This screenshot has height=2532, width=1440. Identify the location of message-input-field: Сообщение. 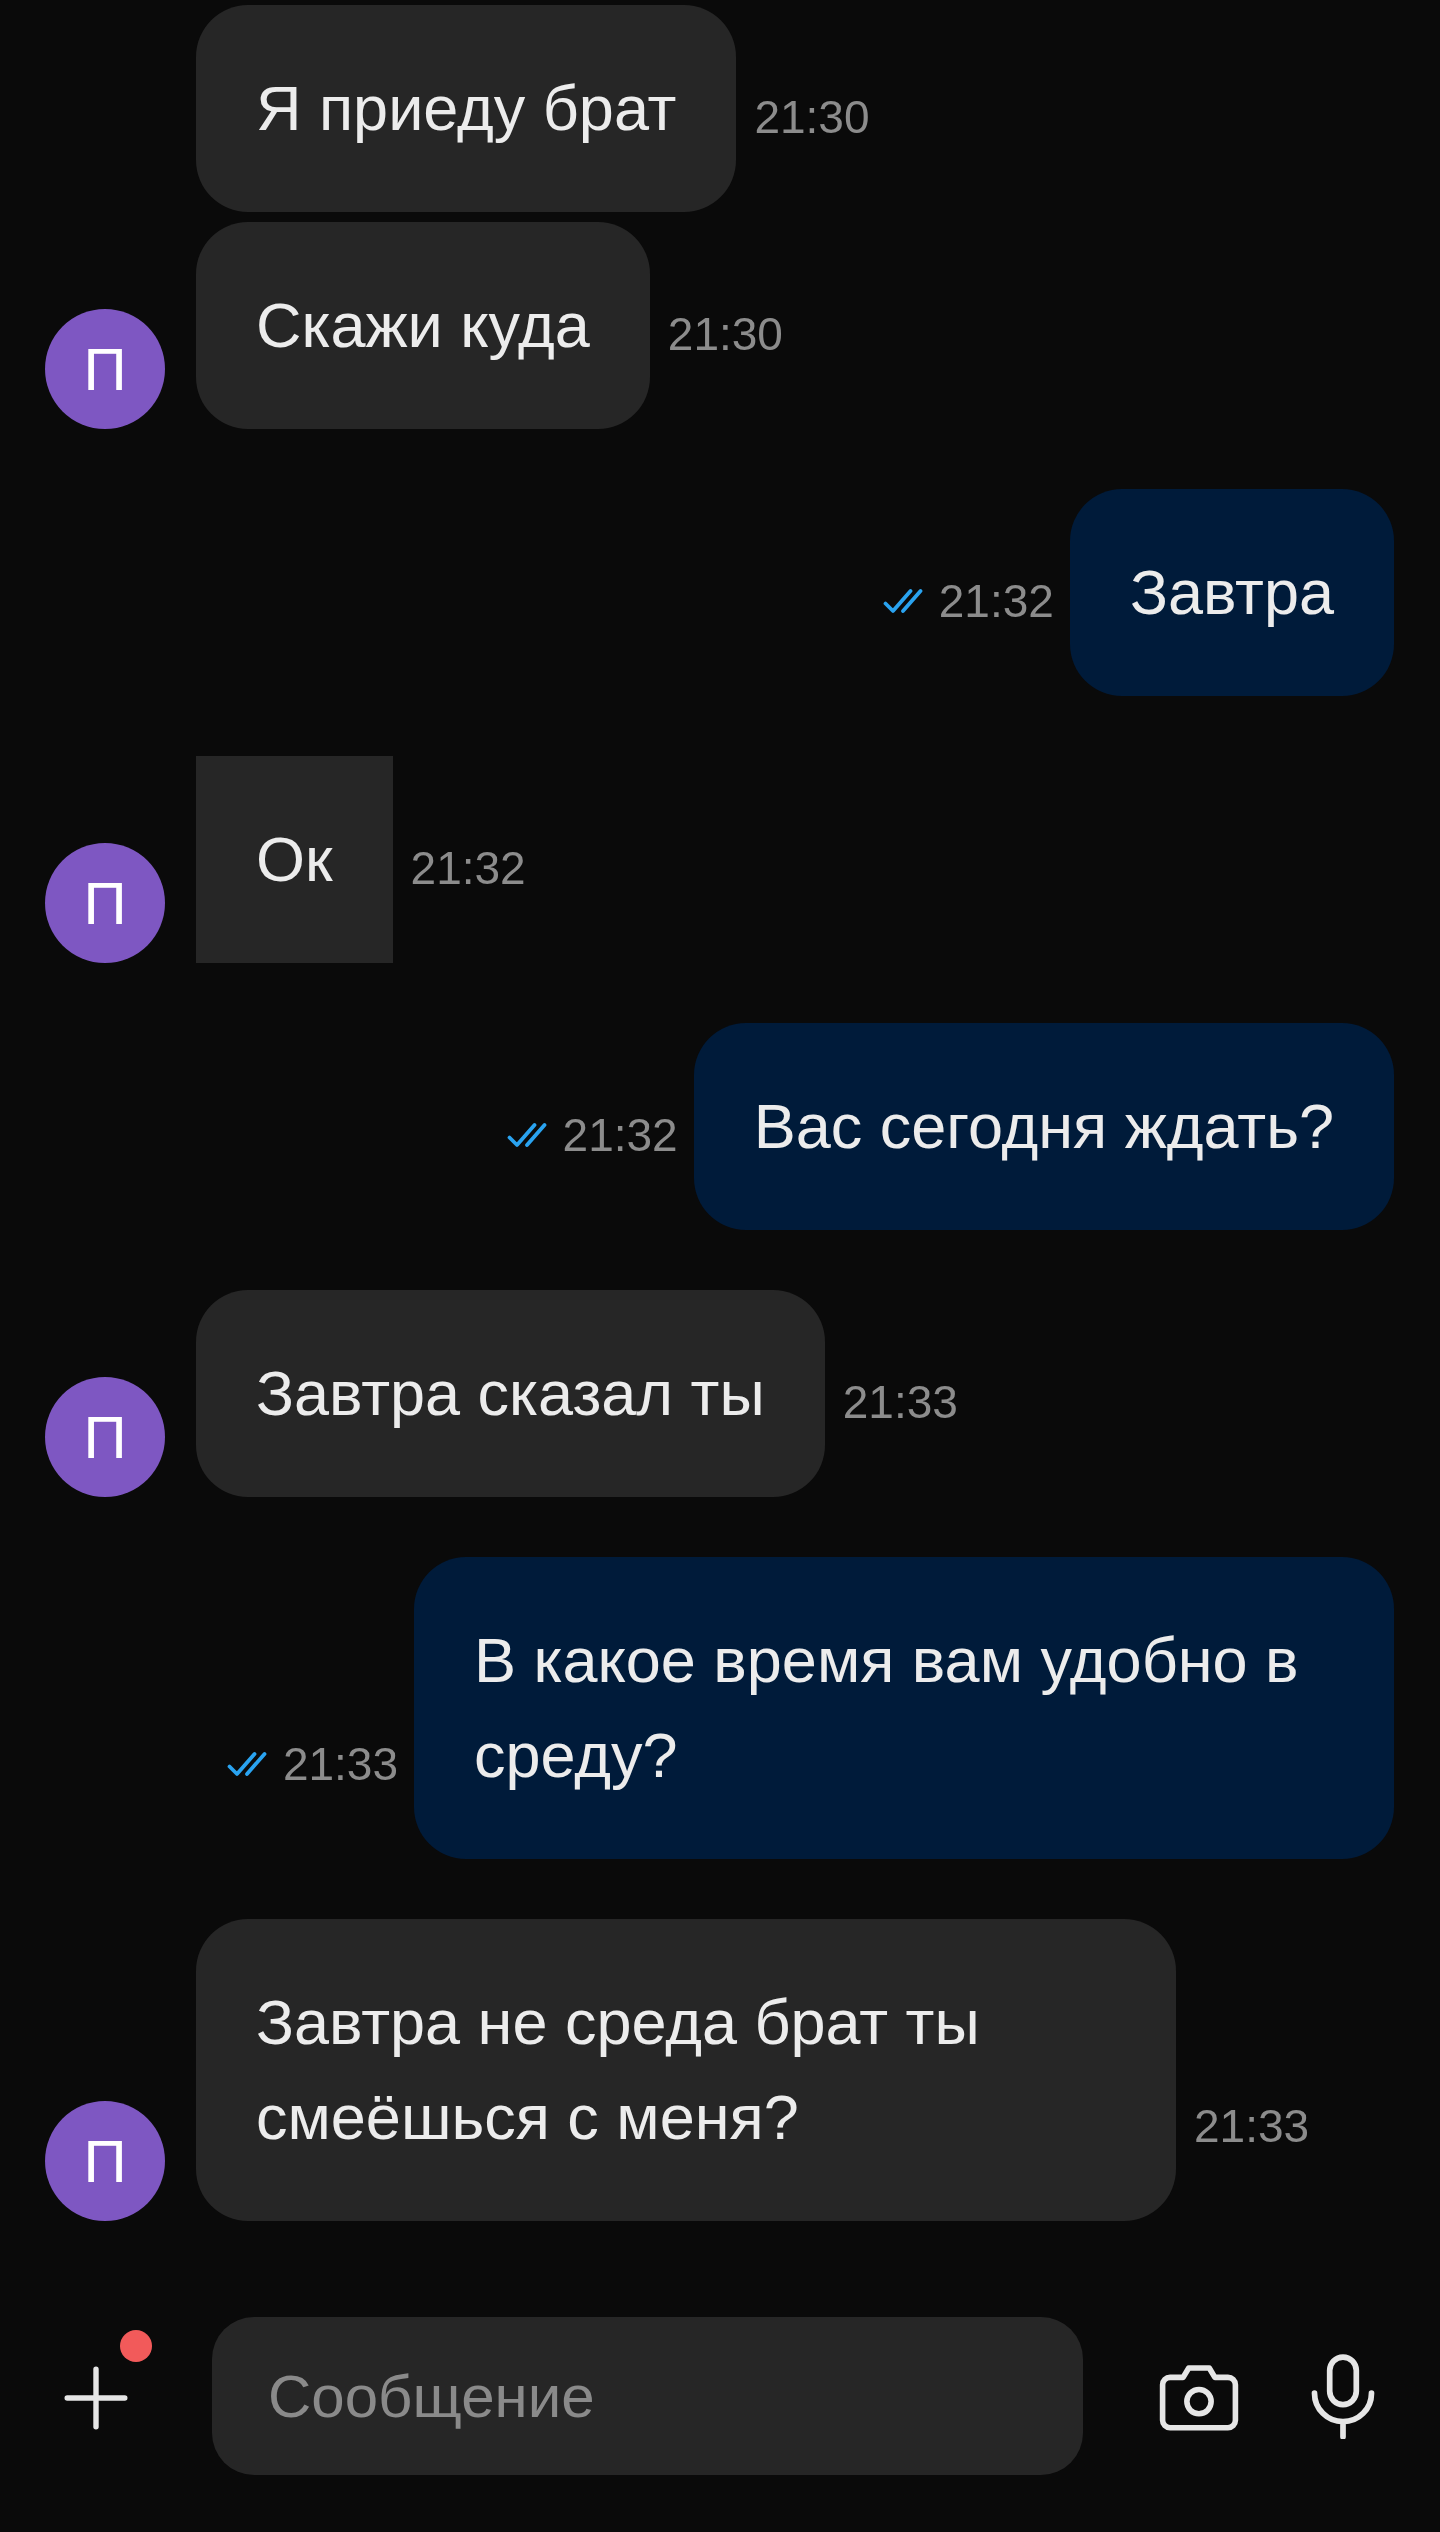
(647, 2396).